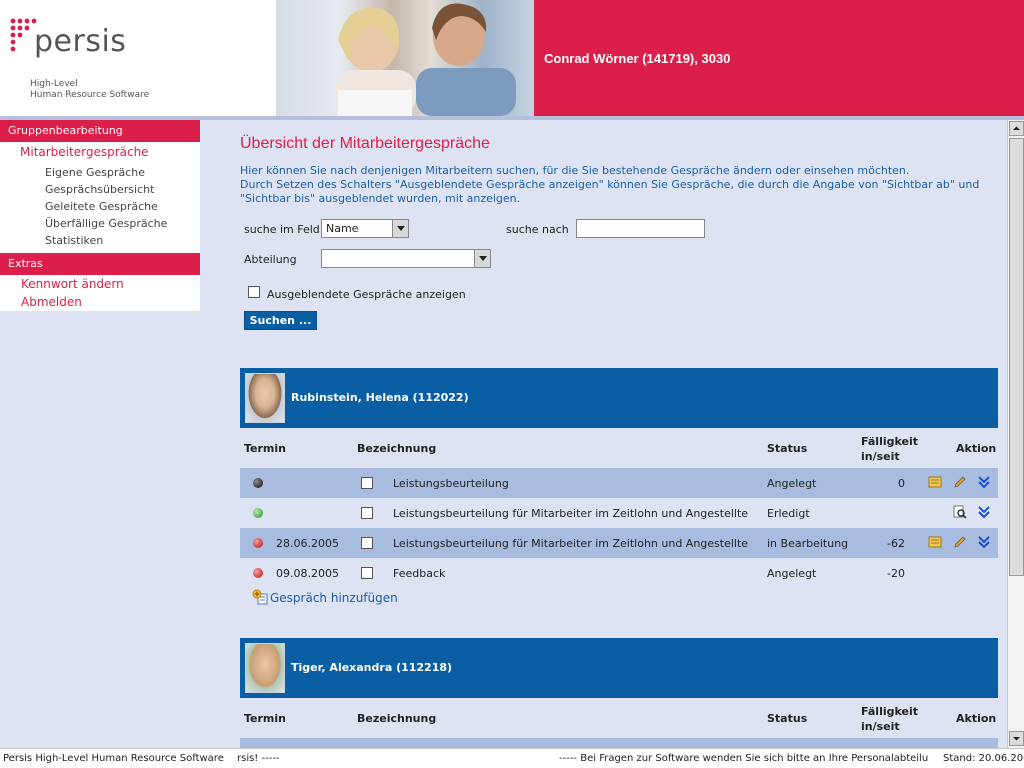 The width and height of the screenshot is (1024, 768). What do you see at coordinates (100, 240) in the screenshot?
I see `sidebar-item-statistiken: Statistiken` at bounding box center [100, 240].